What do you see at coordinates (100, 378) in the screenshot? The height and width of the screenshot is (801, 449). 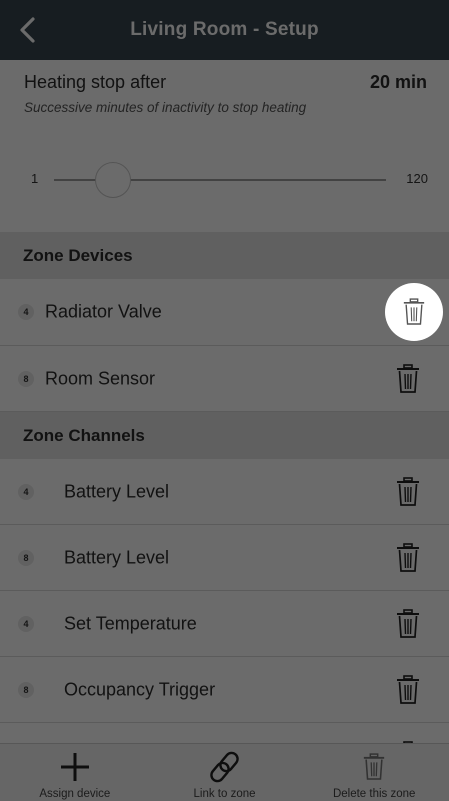 I see `device-label: Room Sensor` at bounding box center [100, 378].